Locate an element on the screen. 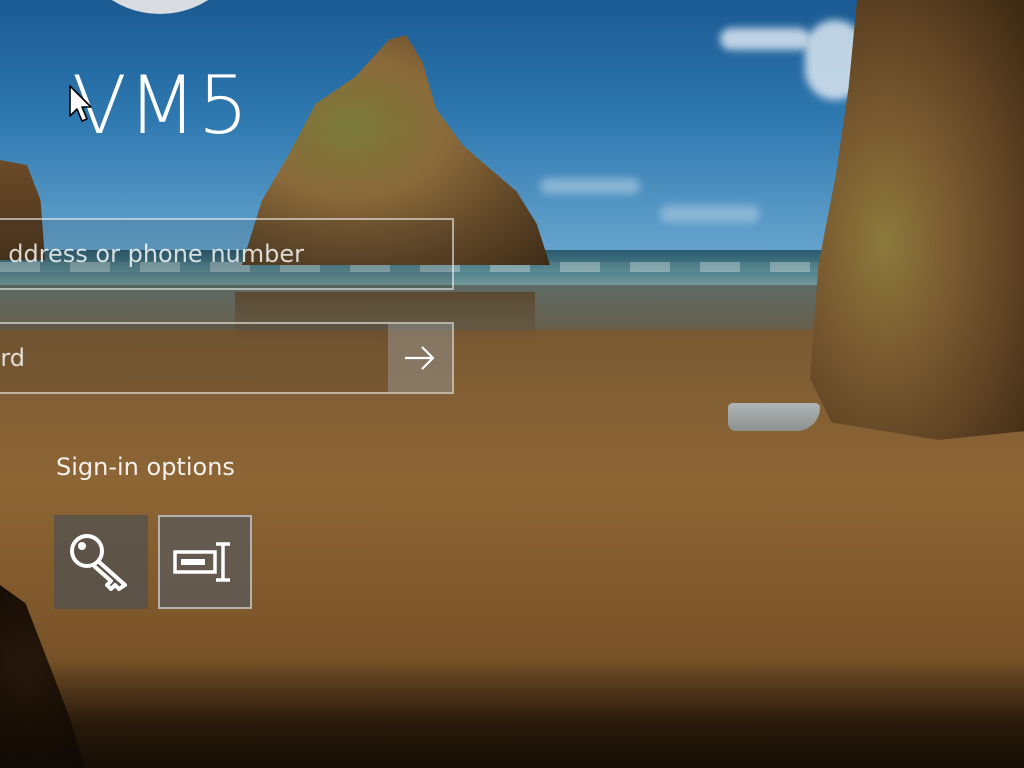 The image size is (1024, 768). arrow-right-icon is located at coordinates (420, 358).